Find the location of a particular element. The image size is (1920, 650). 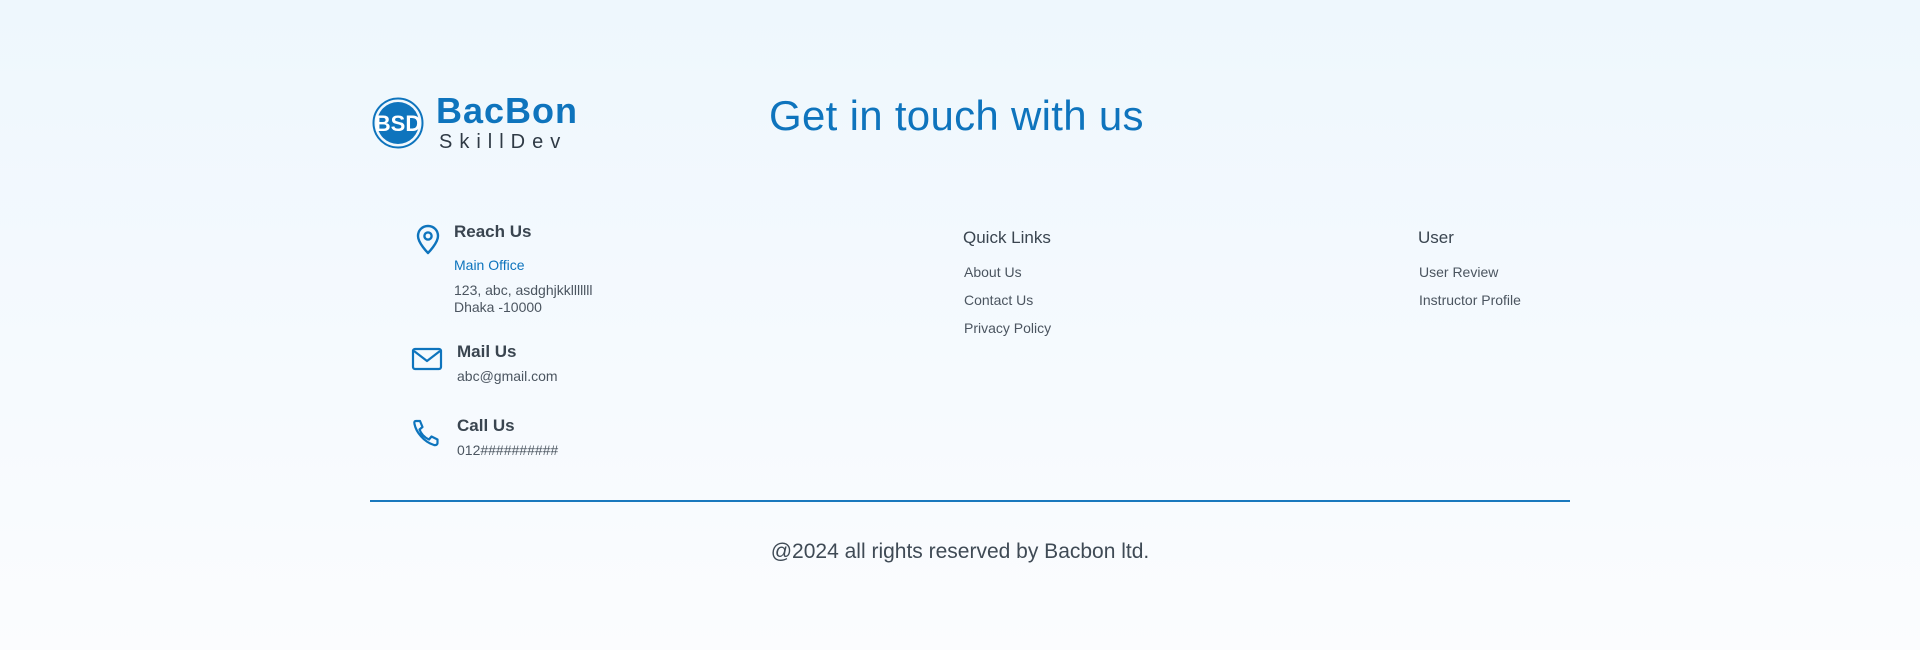

quick-links-title: Quick Links is located at coordinates (1007, 237).